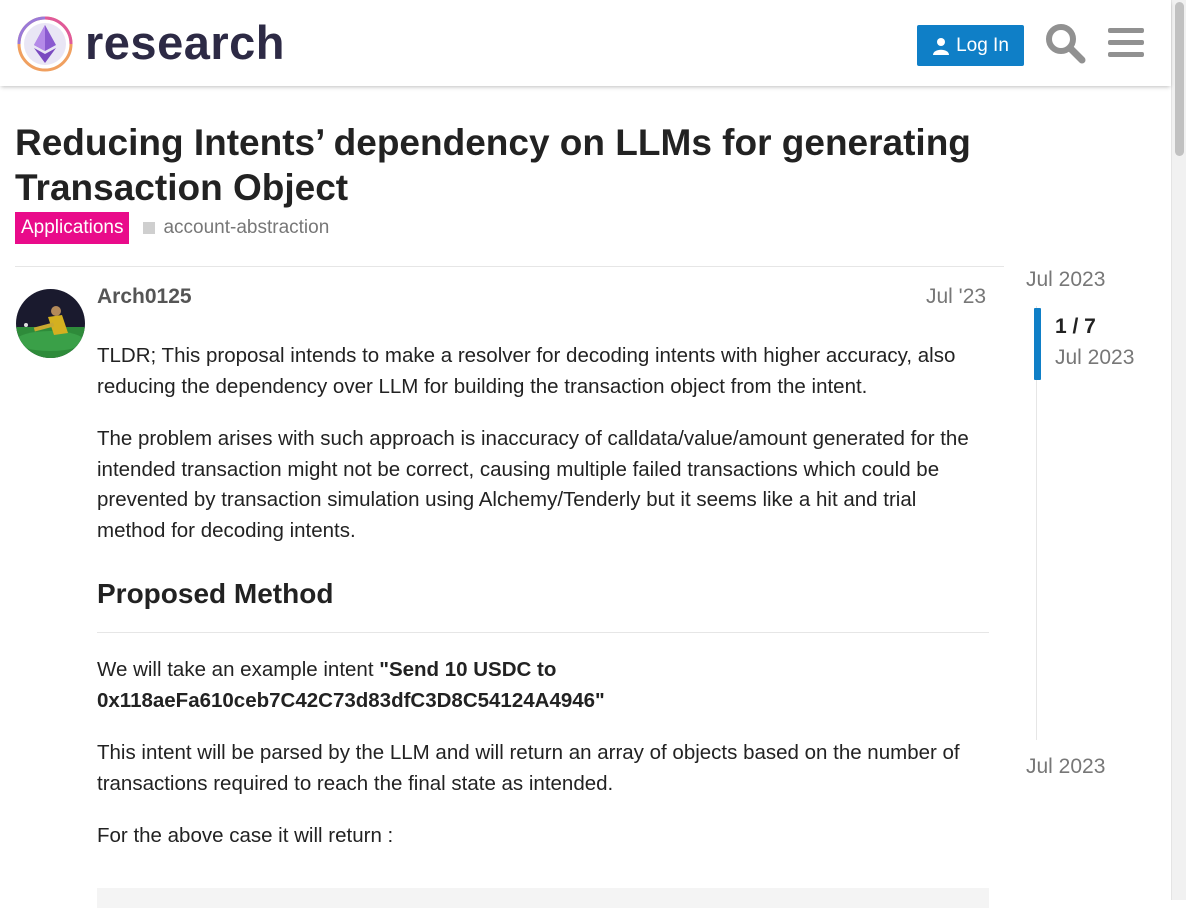  What do you see at coordinates (941, 46) in the screenshot?
I see `user-icon` at bounding box center [941, 46].